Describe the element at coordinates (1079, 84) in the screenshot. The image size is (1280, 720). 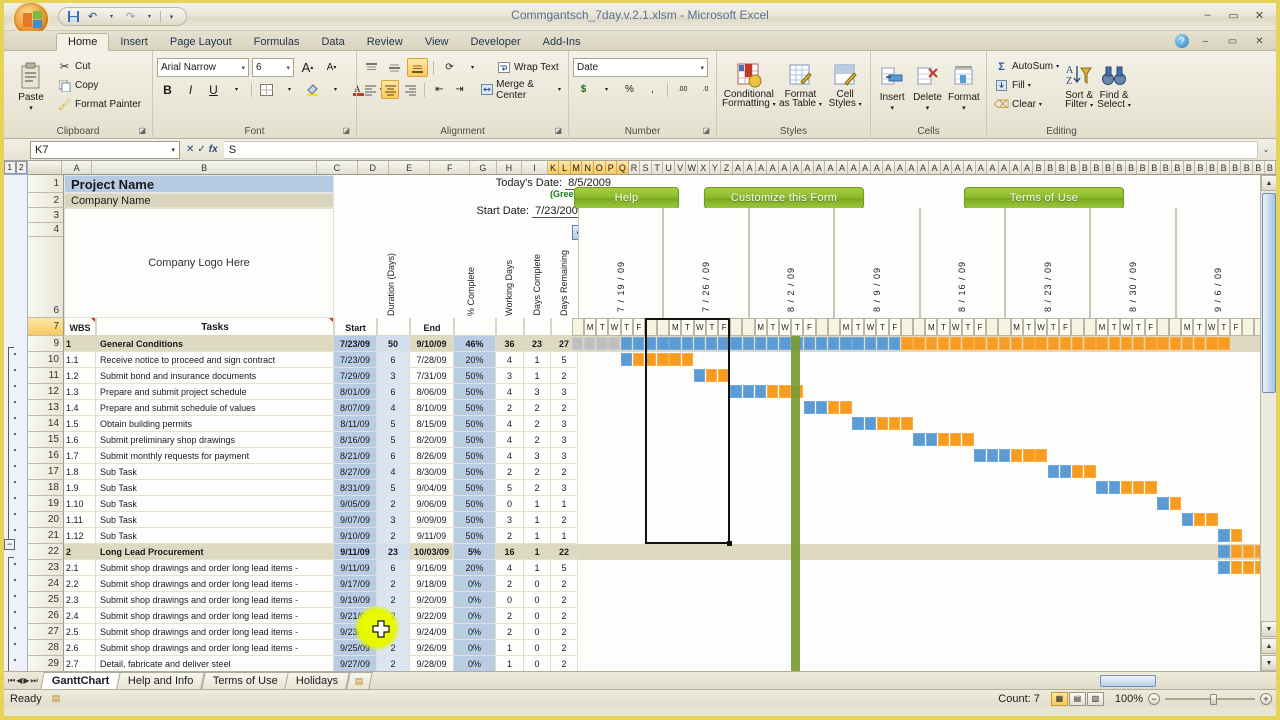
I see `sort-filter-button: AZ Sort & Filter ▾` at that location.